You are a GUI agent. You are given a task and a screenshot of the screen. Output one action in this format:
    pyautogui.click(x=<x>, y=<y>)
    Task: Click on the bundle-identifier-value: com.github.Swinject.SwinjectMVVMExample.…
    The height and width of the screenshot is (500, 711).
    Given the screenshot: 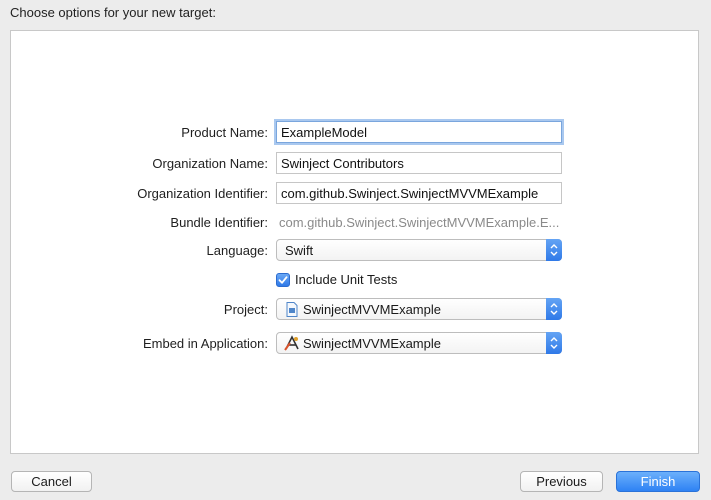 What is the action you would take?
    pyautogui.click(x=419, y=222)
    